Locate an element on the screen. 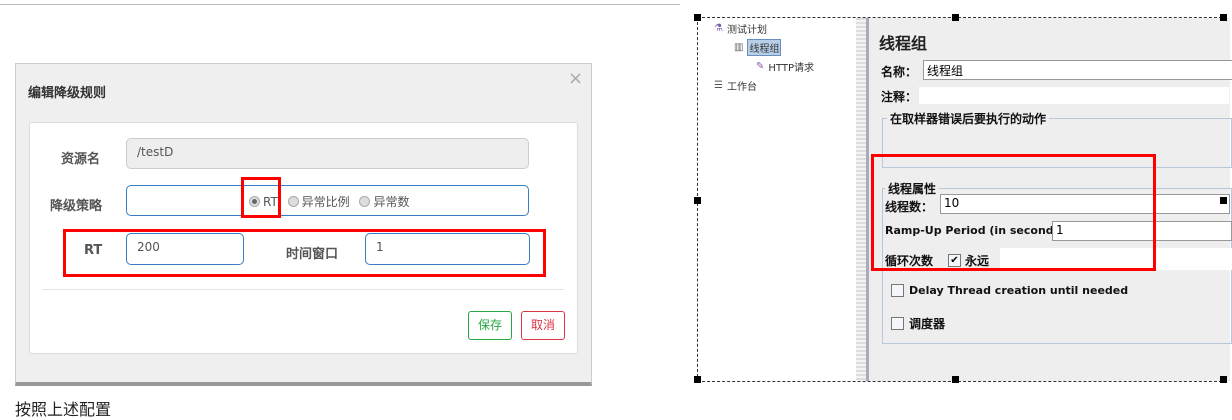  radio-exception-count: 异常数 is located at coordinates (384, 201).